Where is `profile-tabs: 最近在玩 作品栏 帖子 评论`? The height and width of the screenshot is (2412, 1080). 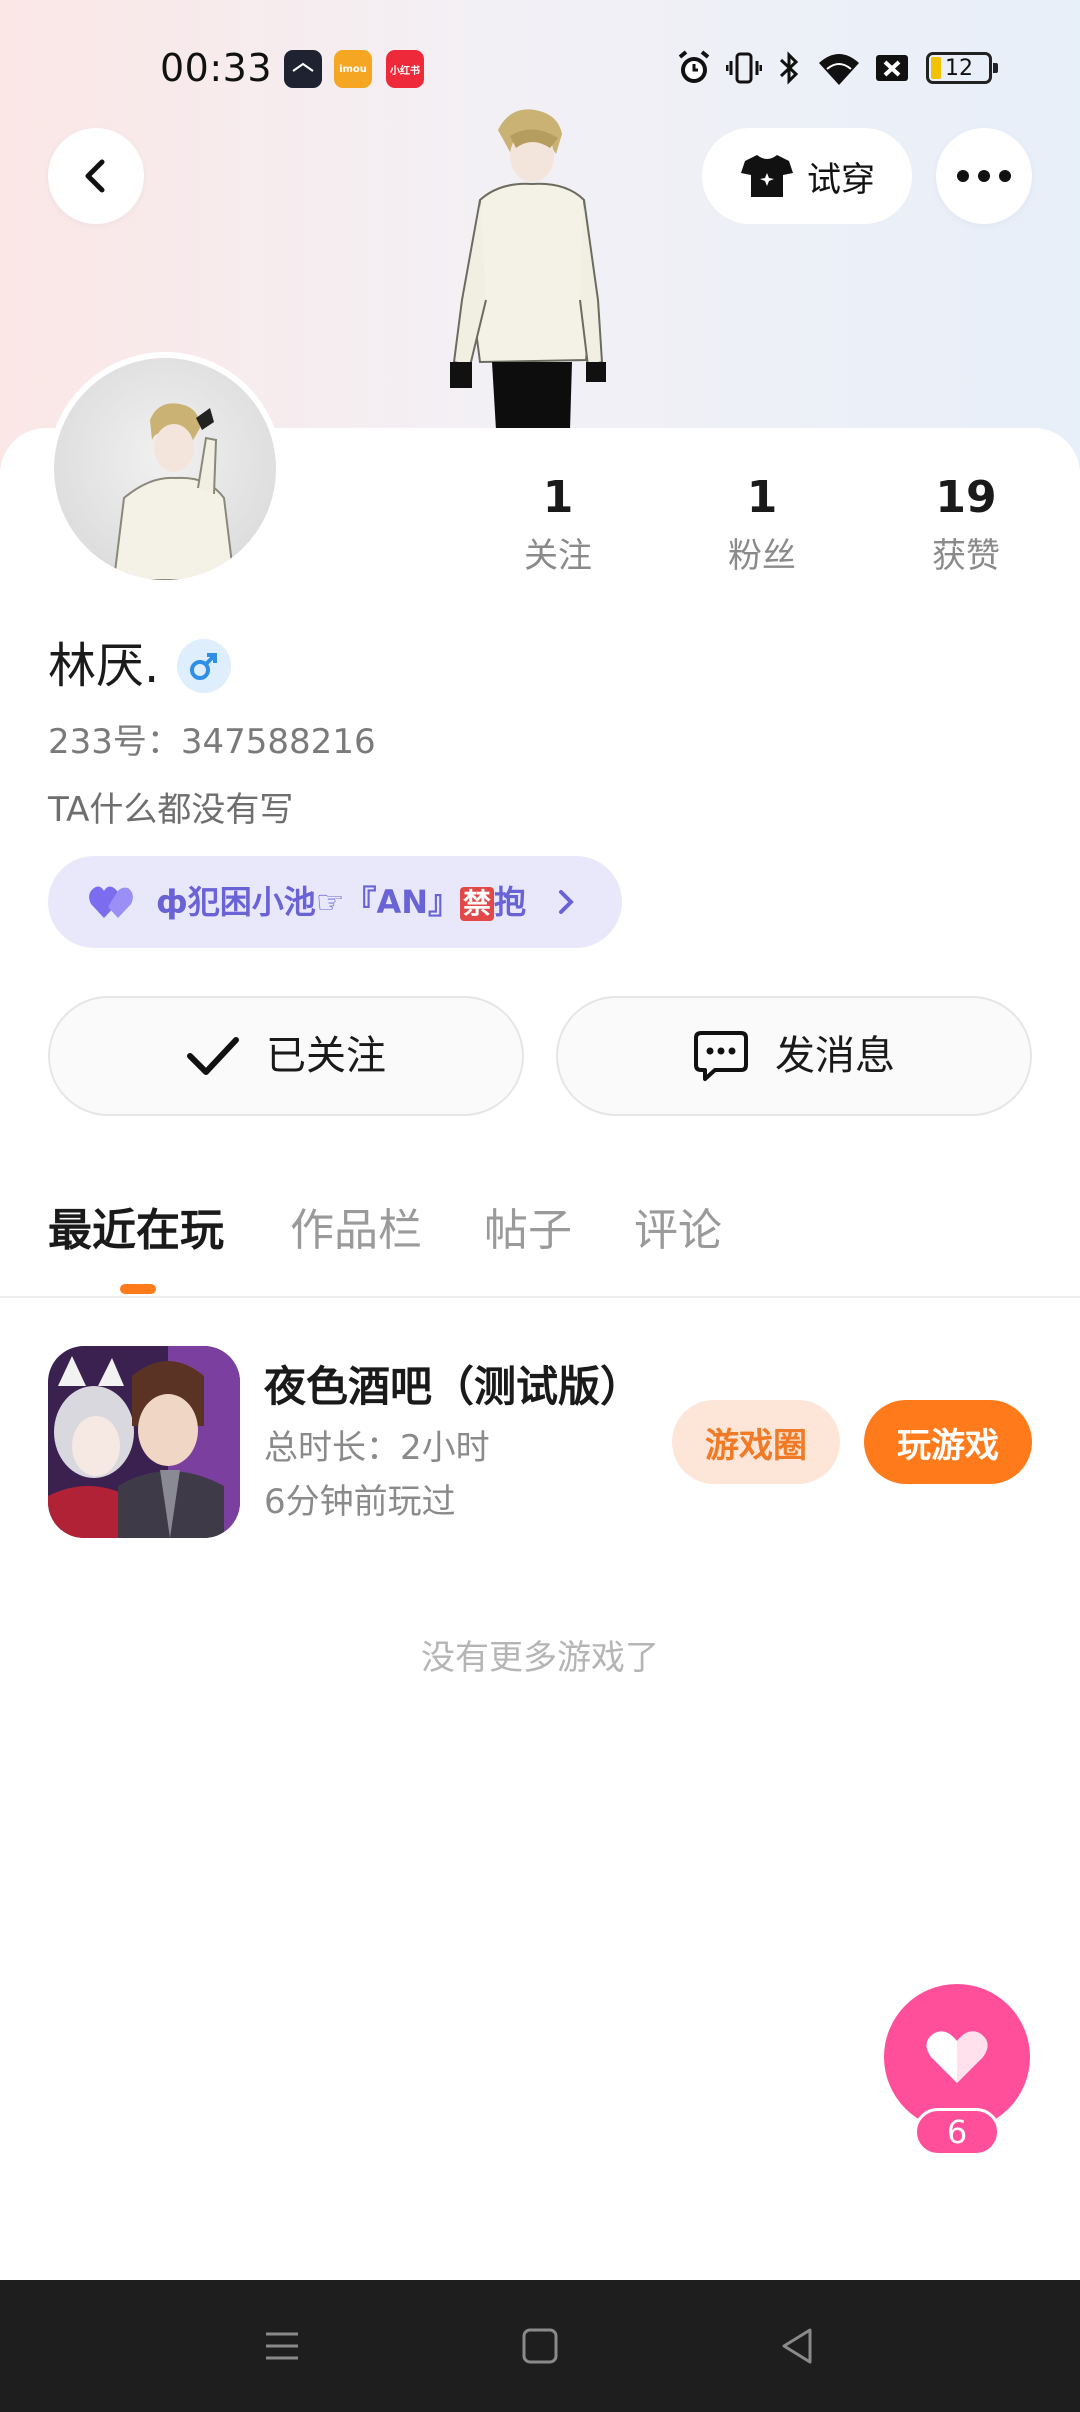 profile-tabs: 最近在玩 作品栏 帖子 评论 is located at coordinates (540, 1246).